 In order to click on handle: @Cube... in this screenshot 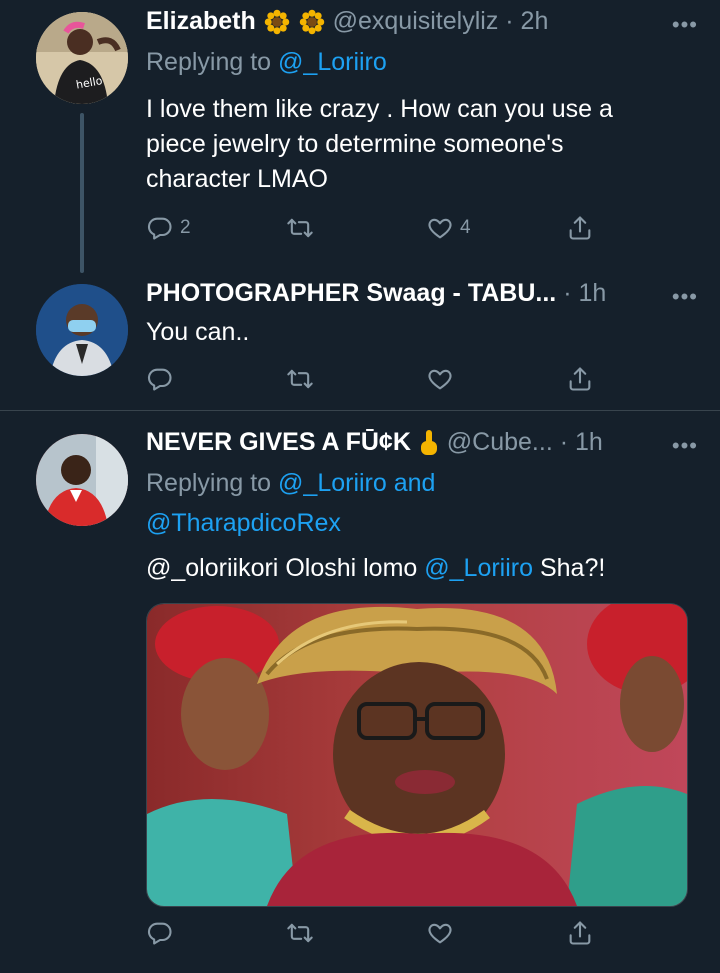, I will do `click(500, 442)`.